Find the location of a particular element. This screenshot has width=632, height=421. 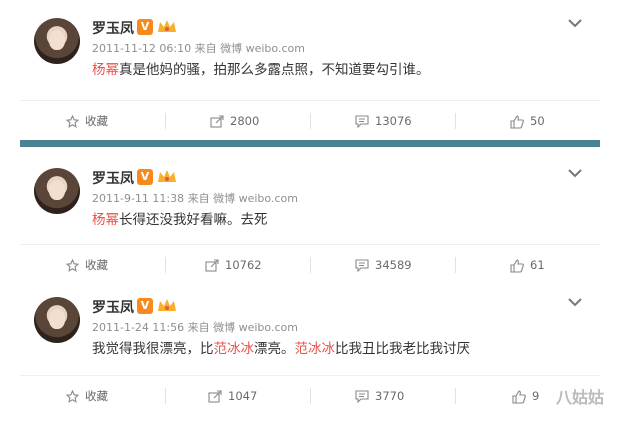

post-meta: 2011-9-11 11:38 来自 微博 weibo.com is located at coordinates (195, 198).